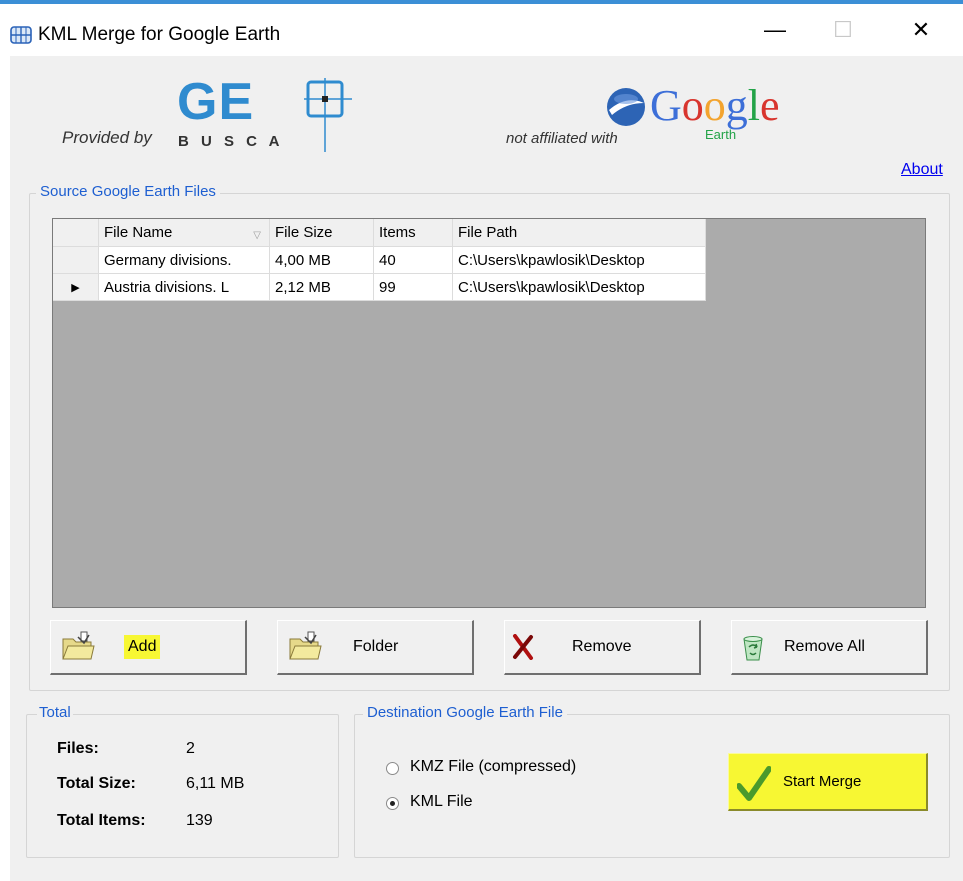  I want to click on cell-file-size: 2,12 MB, so click(321, 287).